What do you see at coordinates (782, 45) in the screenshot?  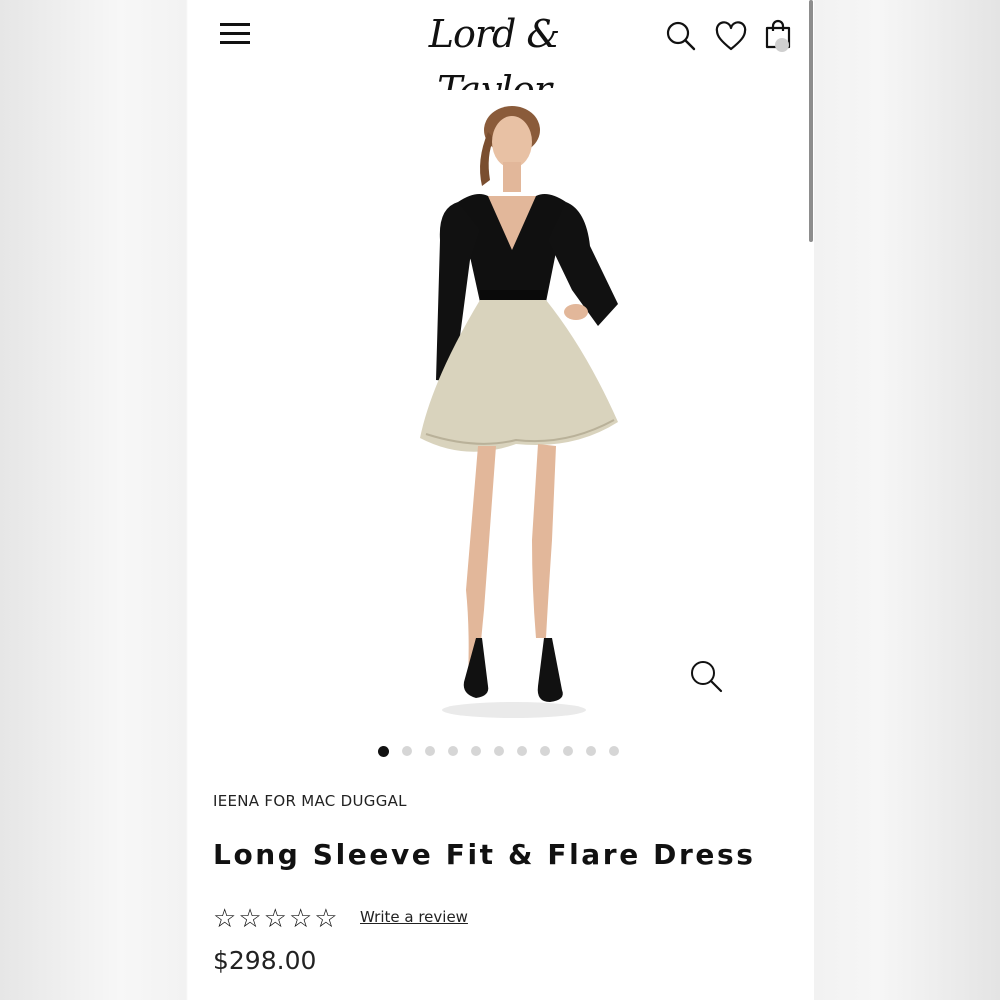 I see `cart-count-badge` at bounding box center [782, 45].